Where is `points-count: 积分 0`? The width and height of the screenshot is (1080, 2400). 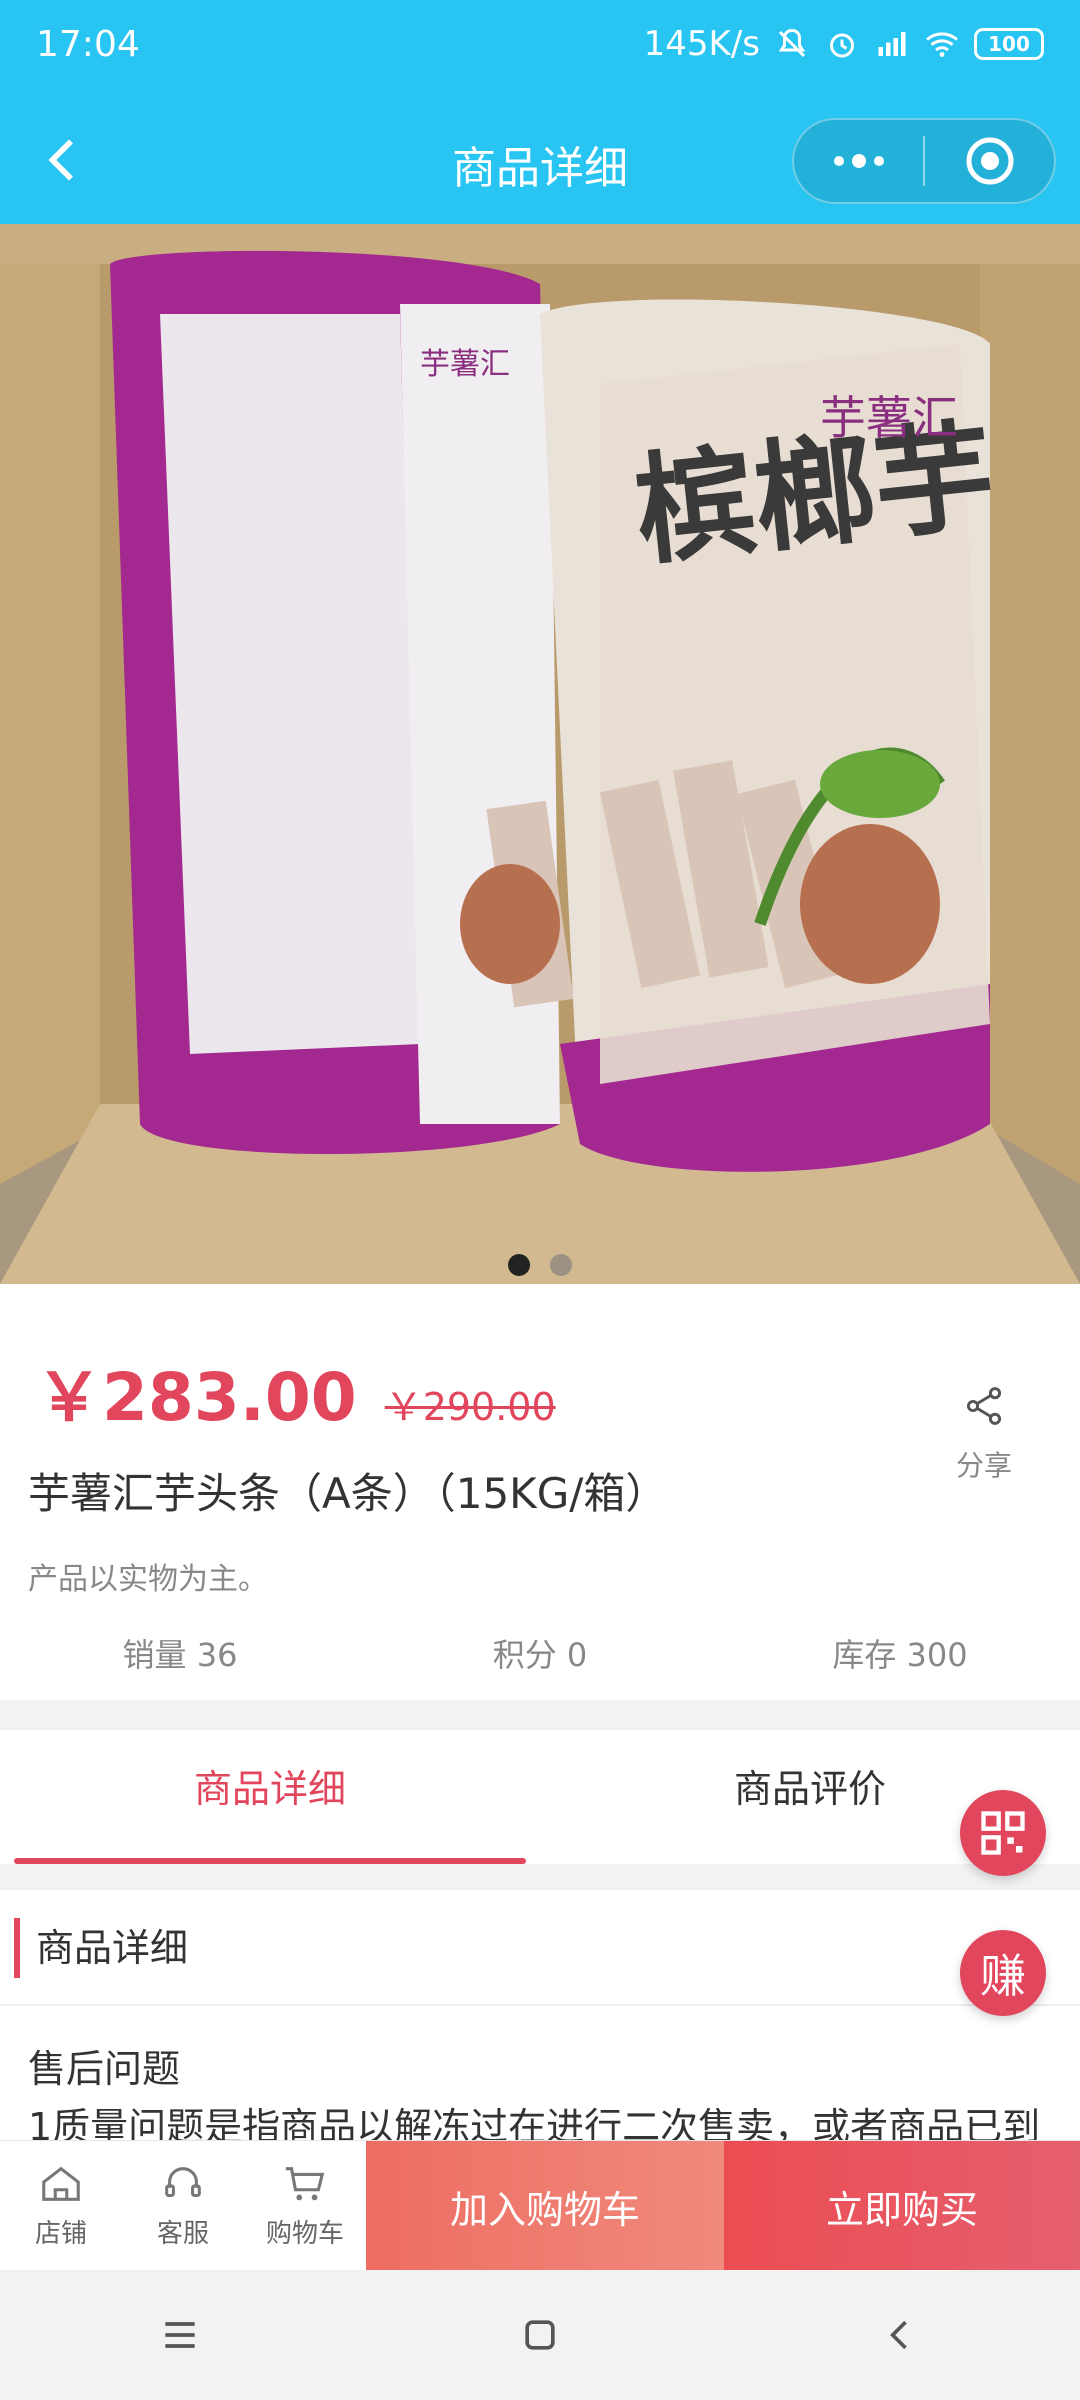
points-count: 积分 0 is located at coordinates (540, 1655).